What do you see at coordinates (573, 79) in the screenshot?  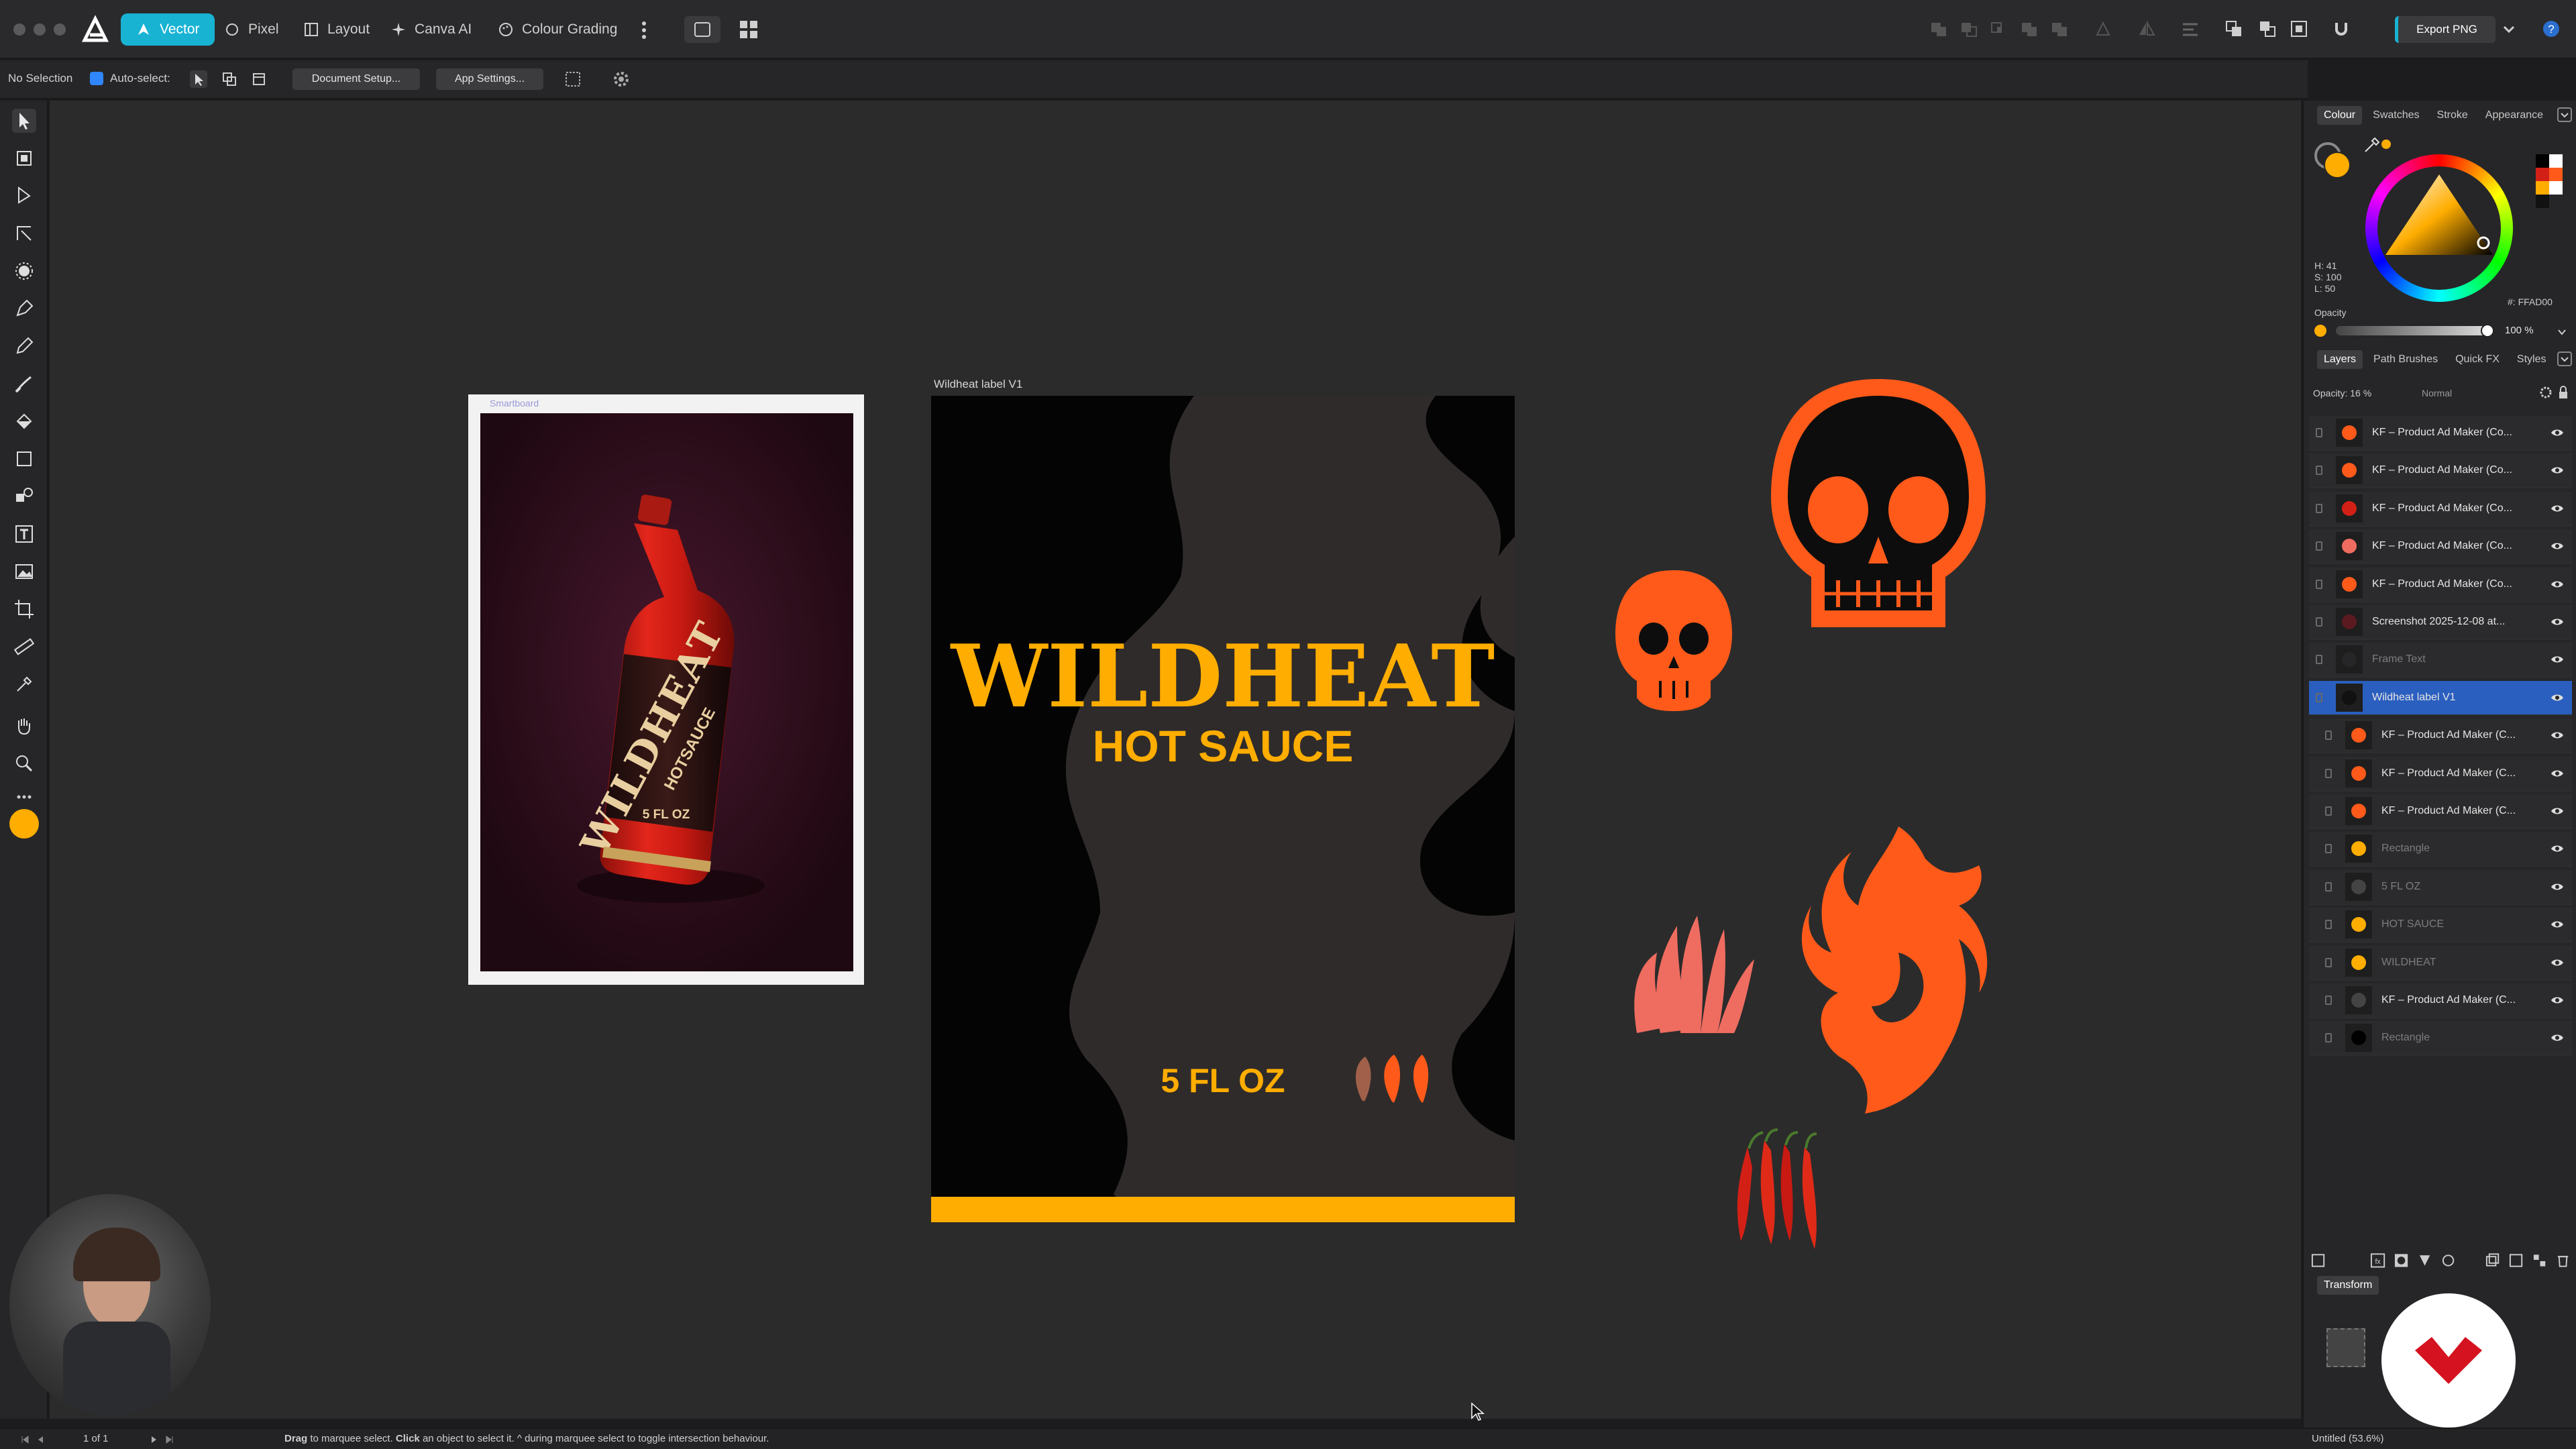 I see `grid-settings-icon` at bounding box center [573, 79].